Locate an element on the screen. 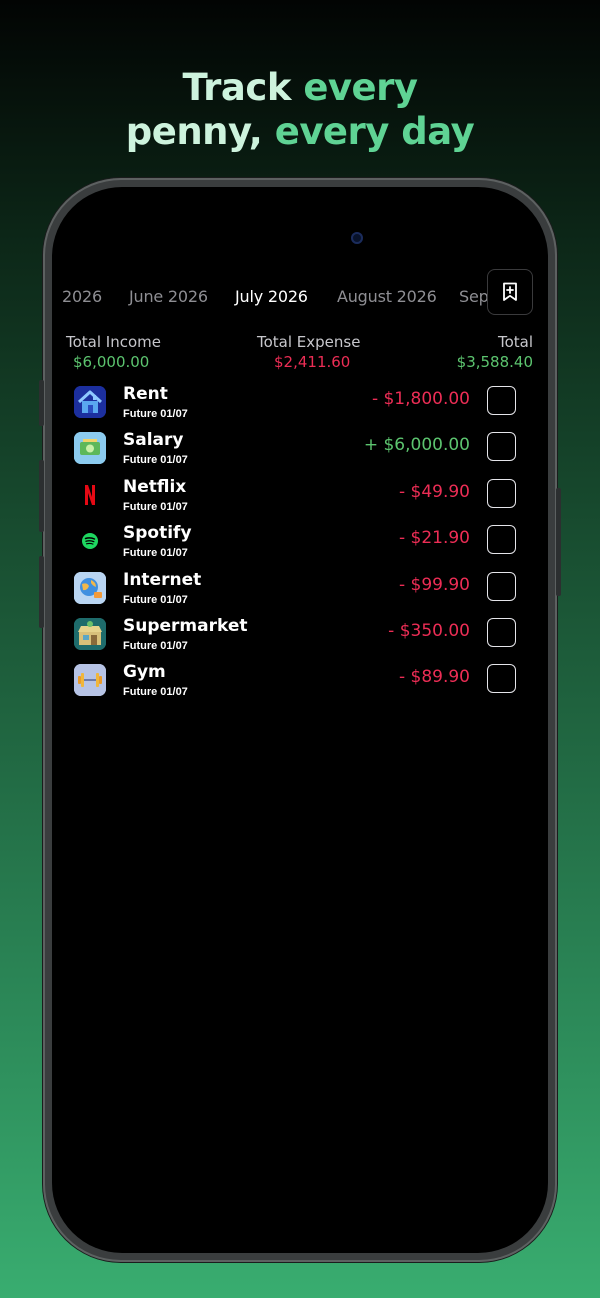  total-label: Total is located at coordinates (515, 342).